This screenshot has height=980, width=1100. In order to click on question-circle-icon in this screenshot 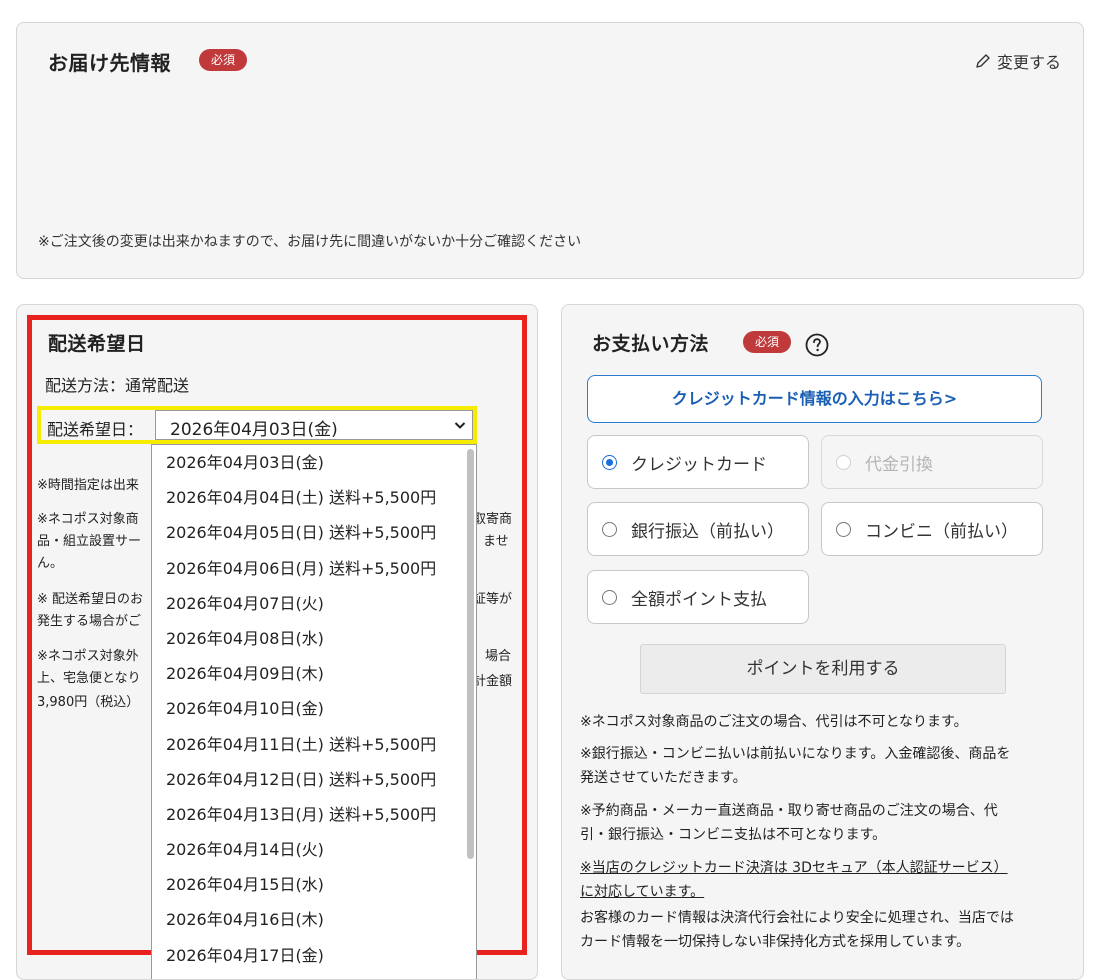, I will do `click(817, 345)`.